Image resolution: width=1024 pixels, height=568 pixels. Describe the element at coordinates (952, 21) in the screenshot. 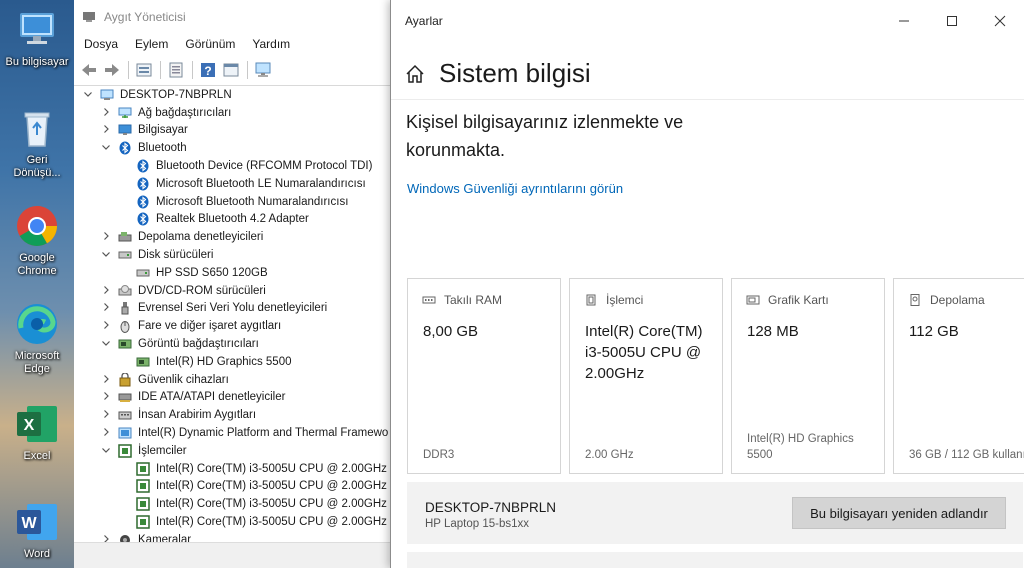

I see `maximize-button` at that location.